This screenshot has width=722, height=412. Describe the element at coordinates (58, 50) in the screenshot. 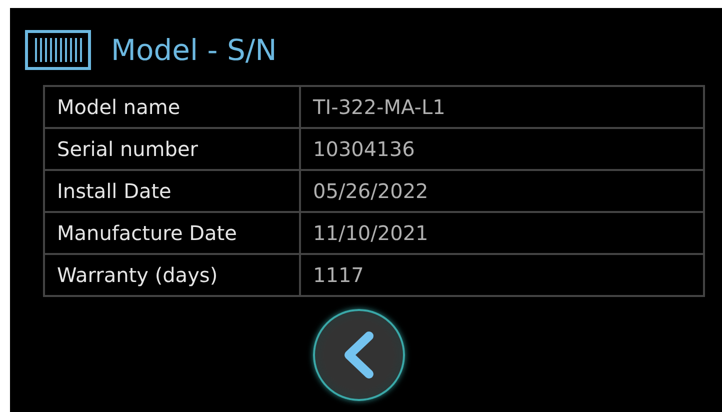

I see `barcode-icon` at that location.